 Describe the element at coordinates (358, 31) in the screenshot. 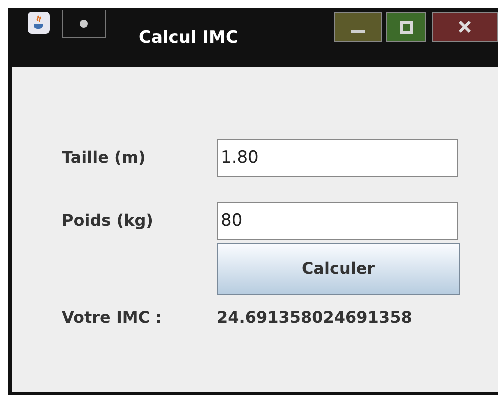

I see `minimize-icon` at that location.